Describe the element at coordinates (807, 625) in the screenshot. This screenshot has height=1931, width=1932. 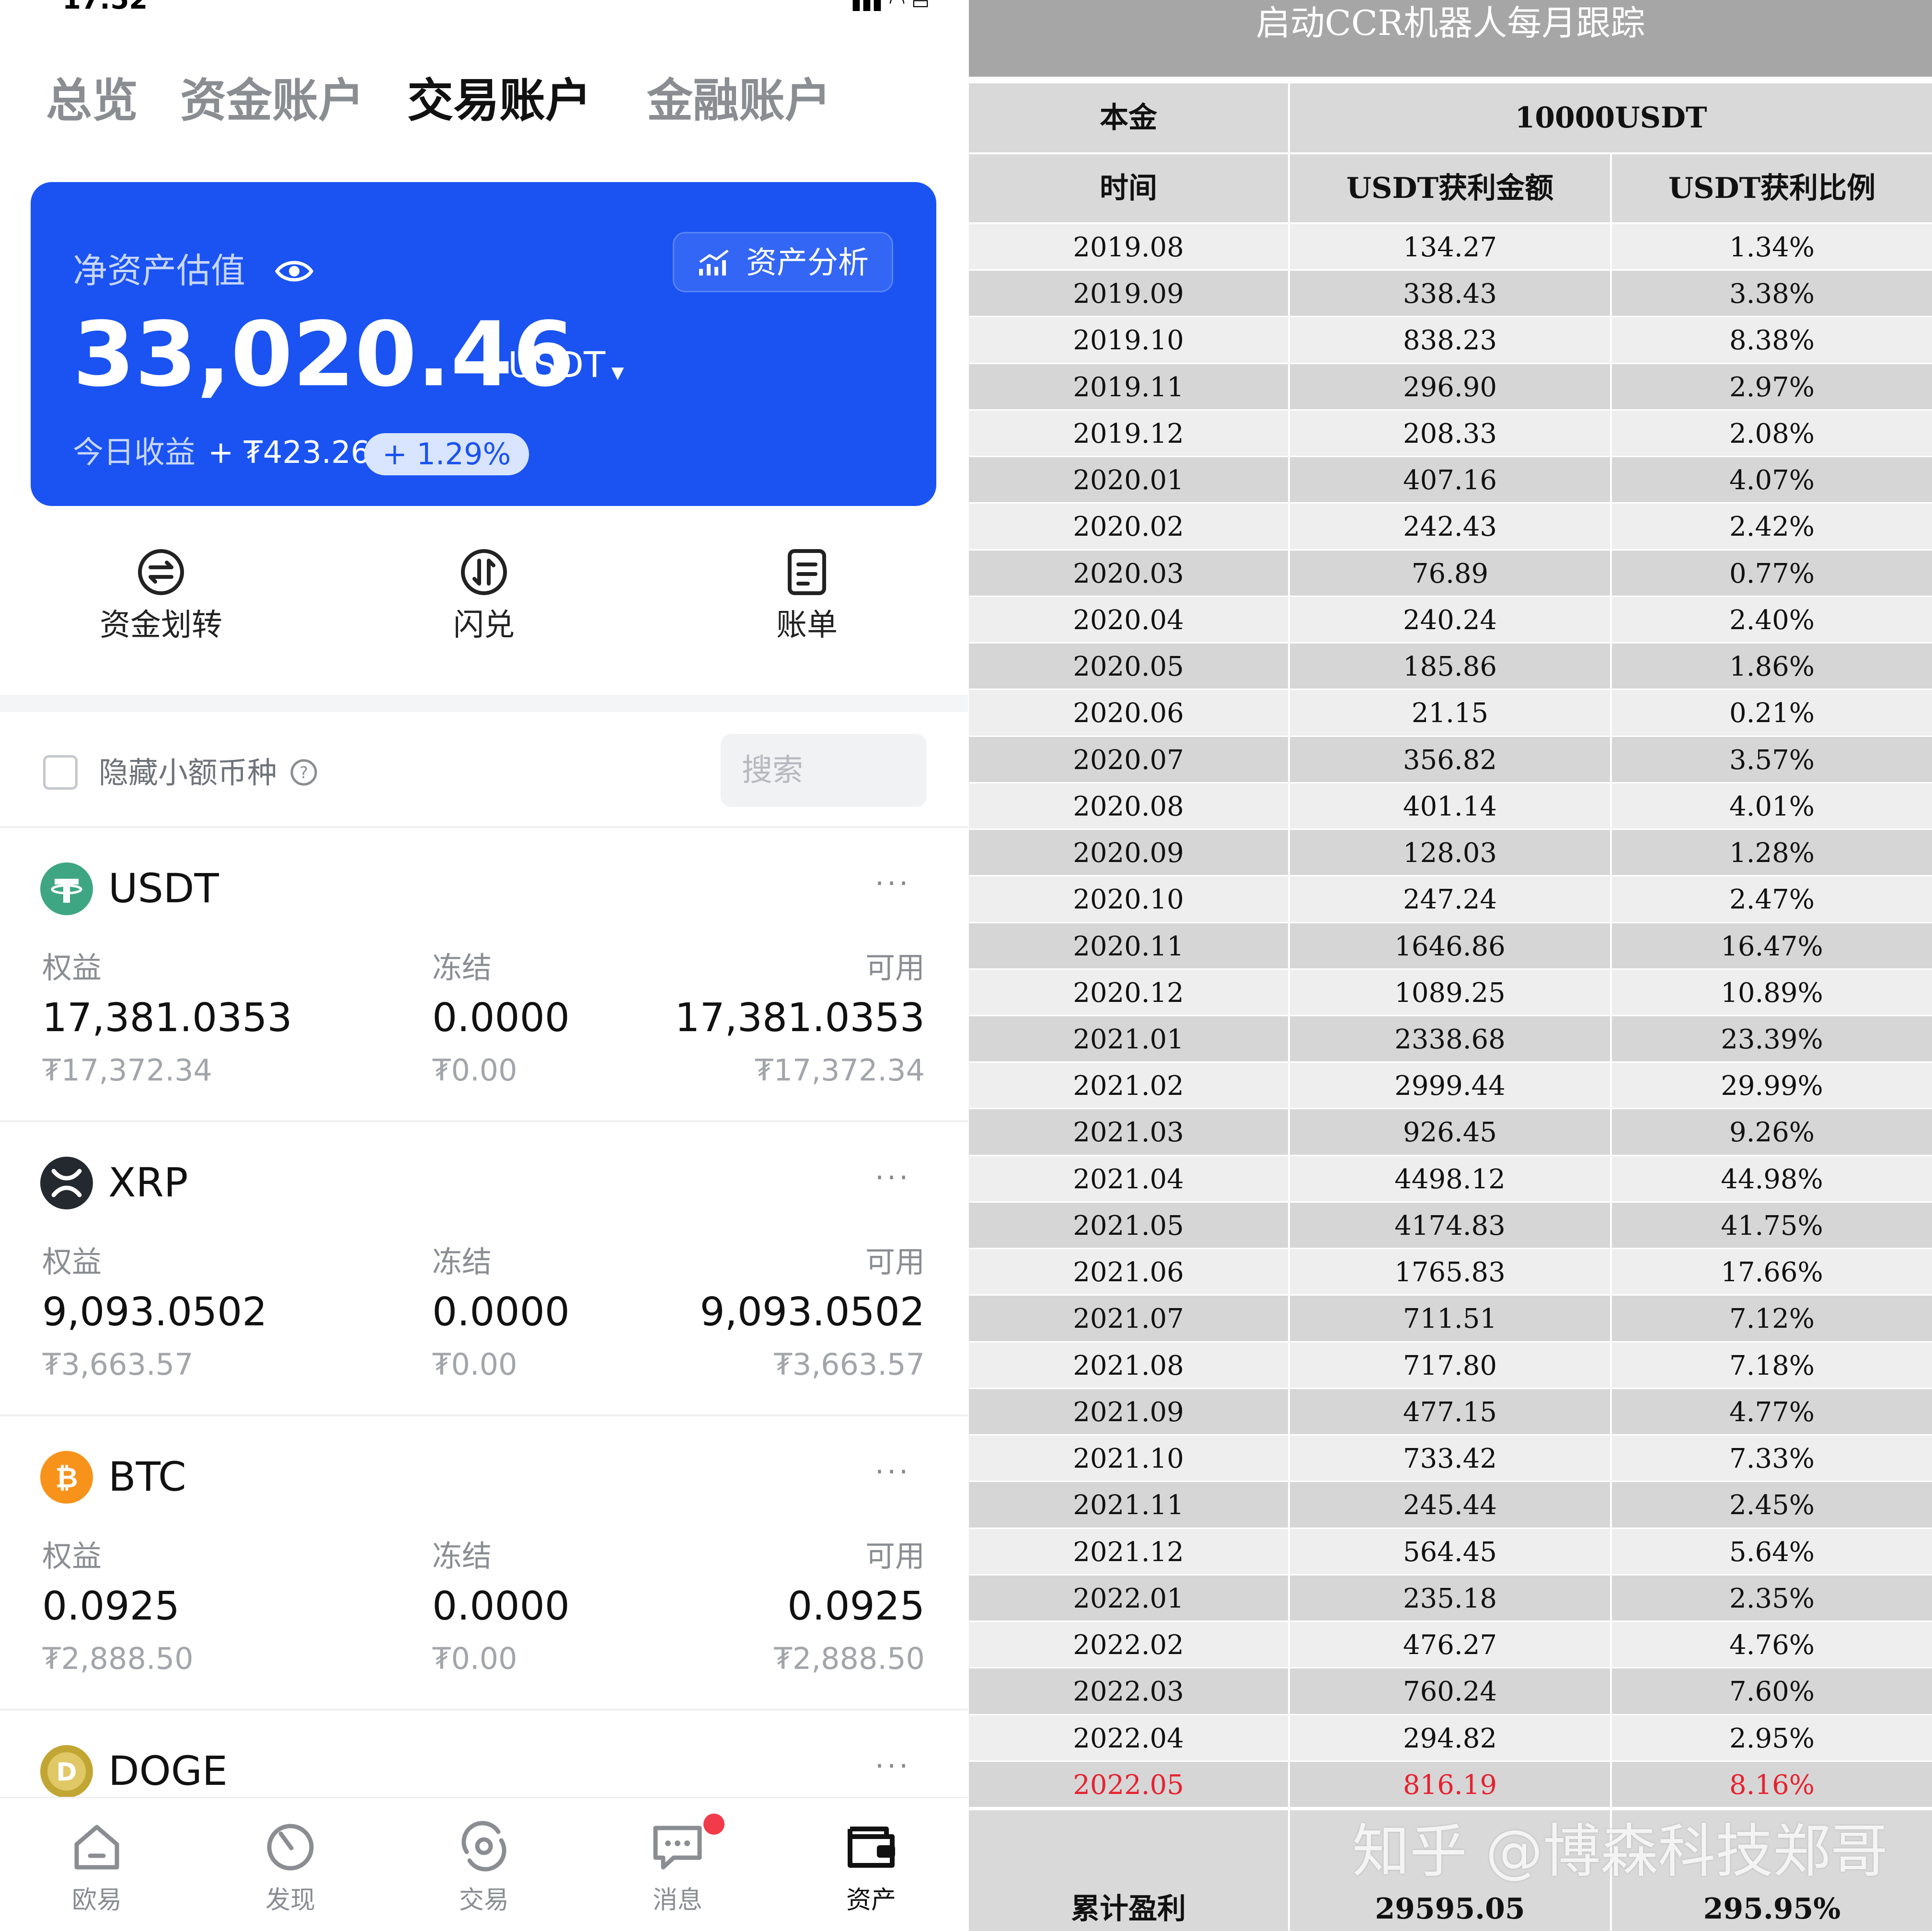
I see `bill-label: 账单` at that location.